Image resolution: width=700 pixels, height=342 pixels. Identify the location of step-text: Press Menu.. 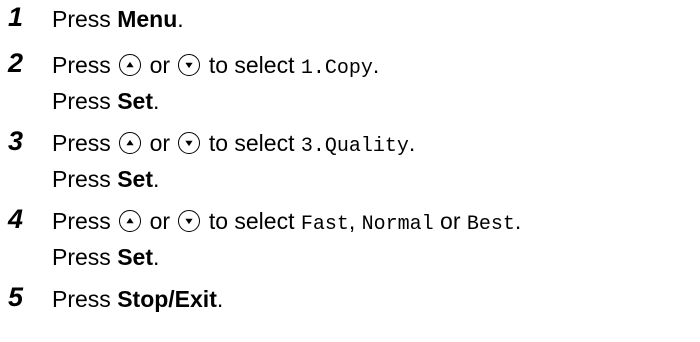
(118, 19).